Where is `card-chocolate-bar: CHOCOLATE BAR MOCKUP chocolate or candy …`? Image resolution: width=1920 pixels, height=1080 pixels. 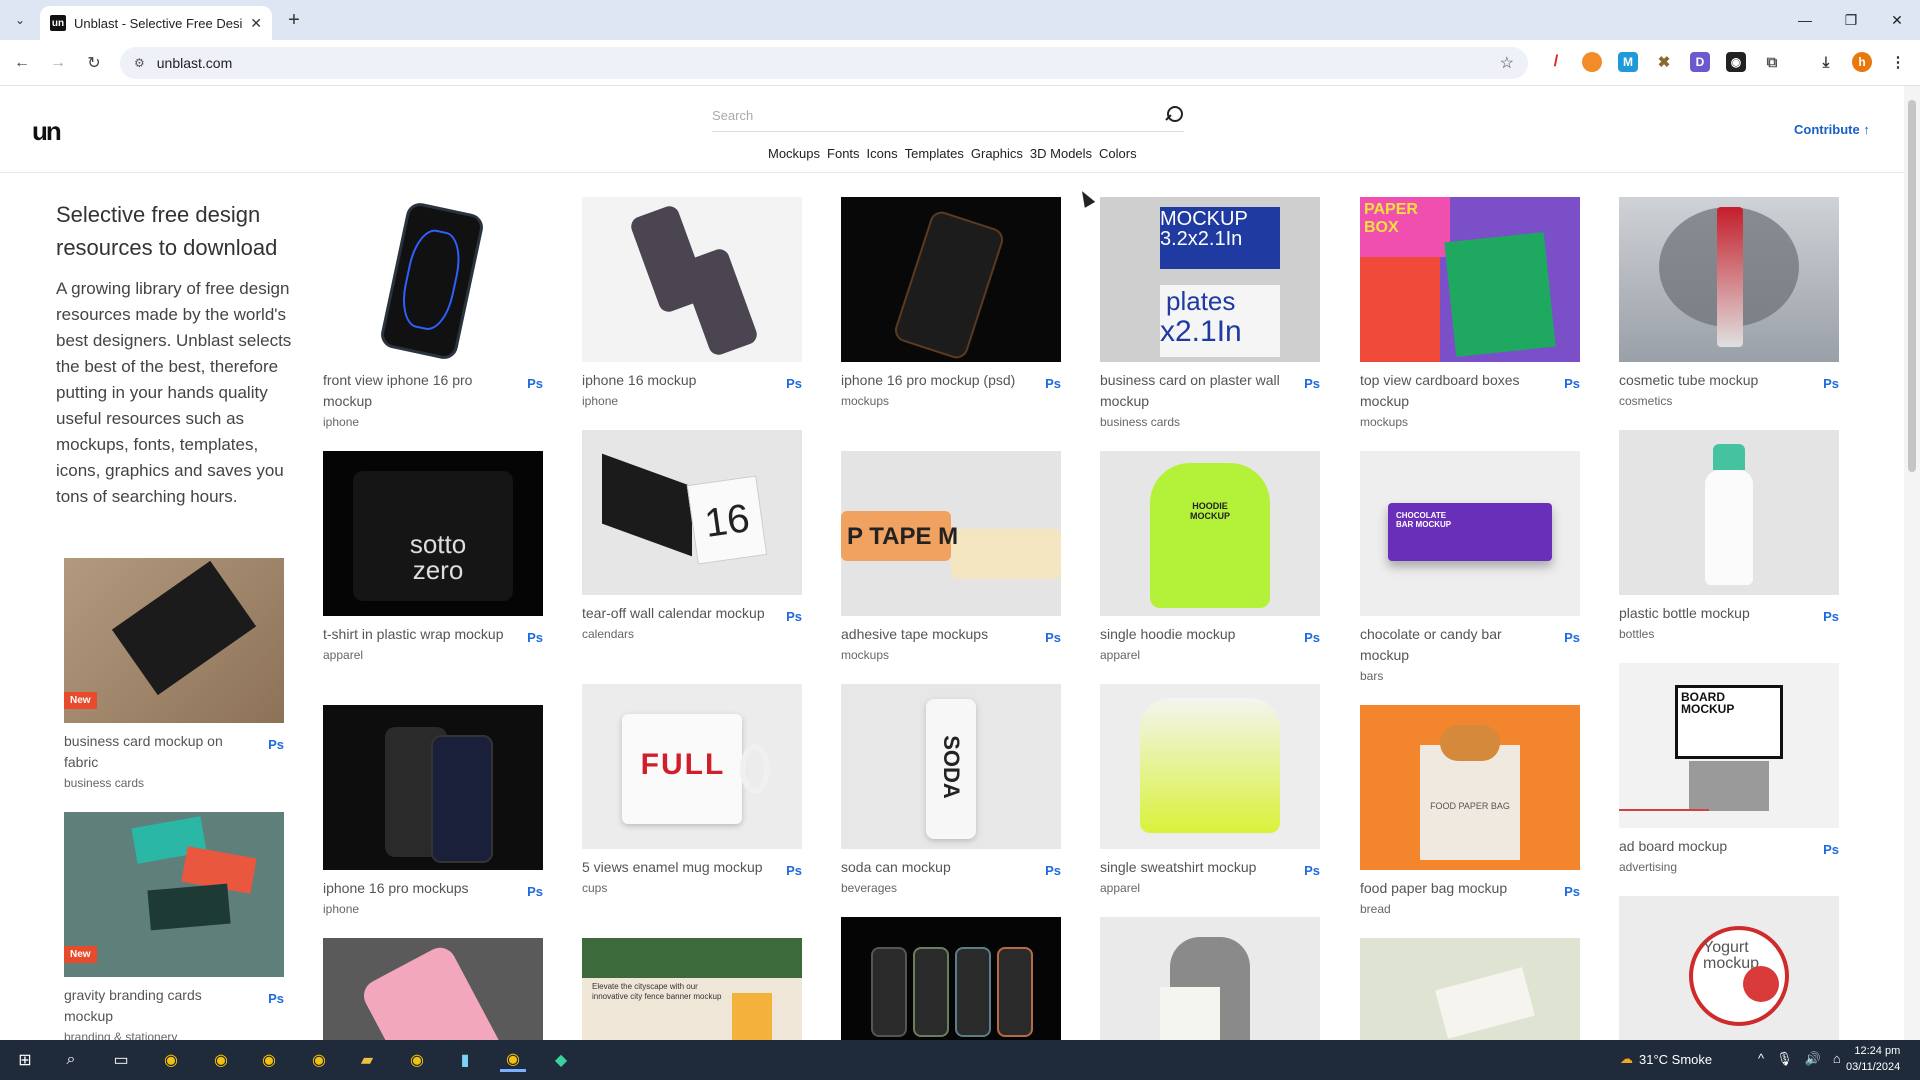 card-chocolate-bar: CHOCOLATE BAR MOCKUP chocolate or candy … is located at coordinates (1470, 567).